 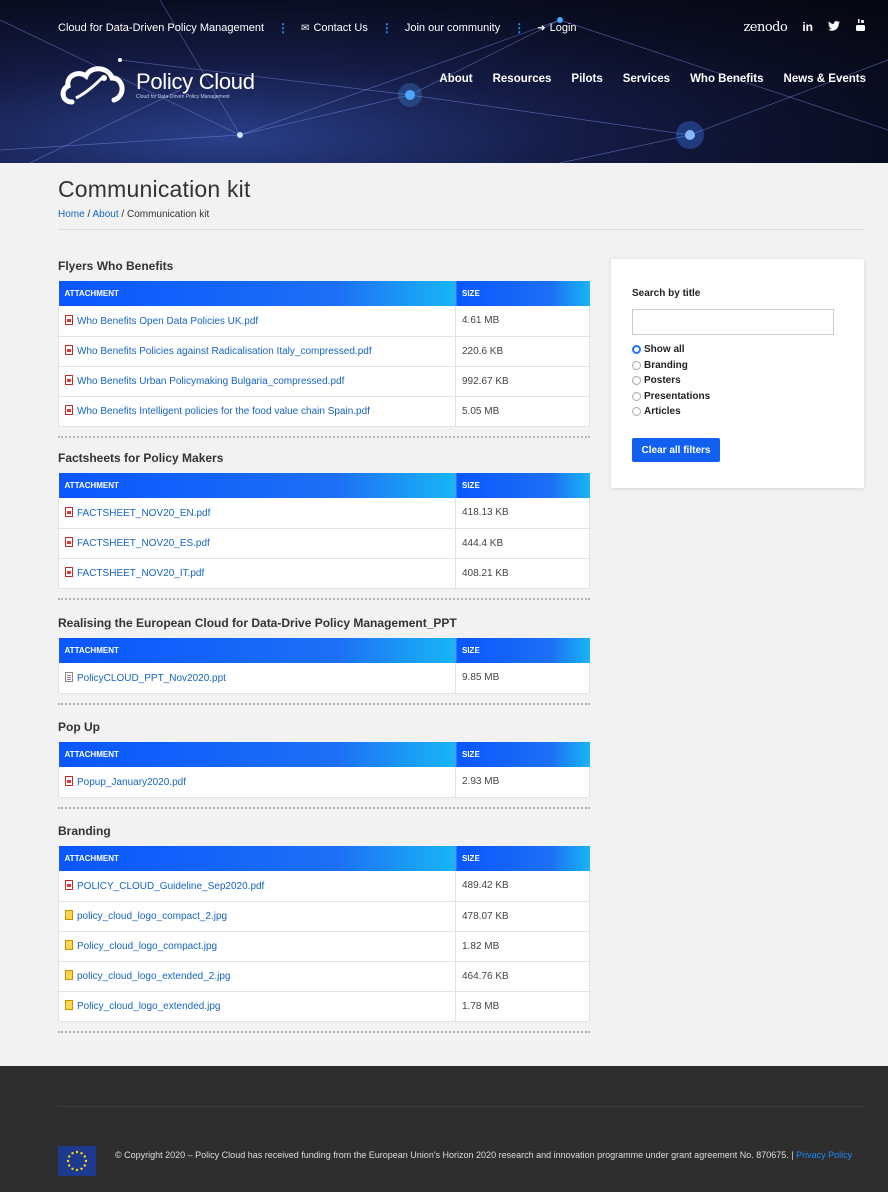 I want to click on filter-option: Posters, so click(x=671, y=381).